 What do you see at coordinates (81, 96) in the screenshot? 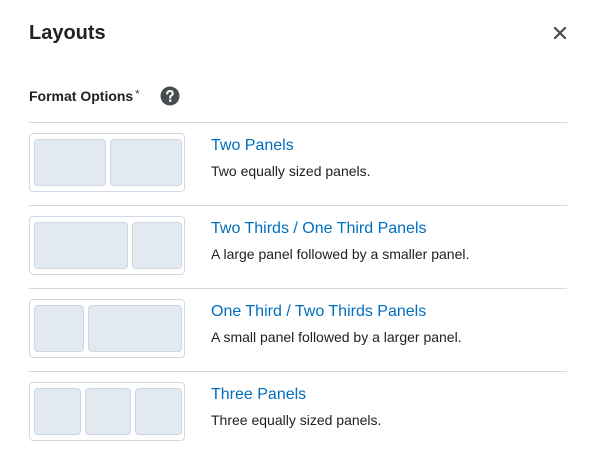
I see `format-options-label: Format Options` at bounding box center [81, 96].